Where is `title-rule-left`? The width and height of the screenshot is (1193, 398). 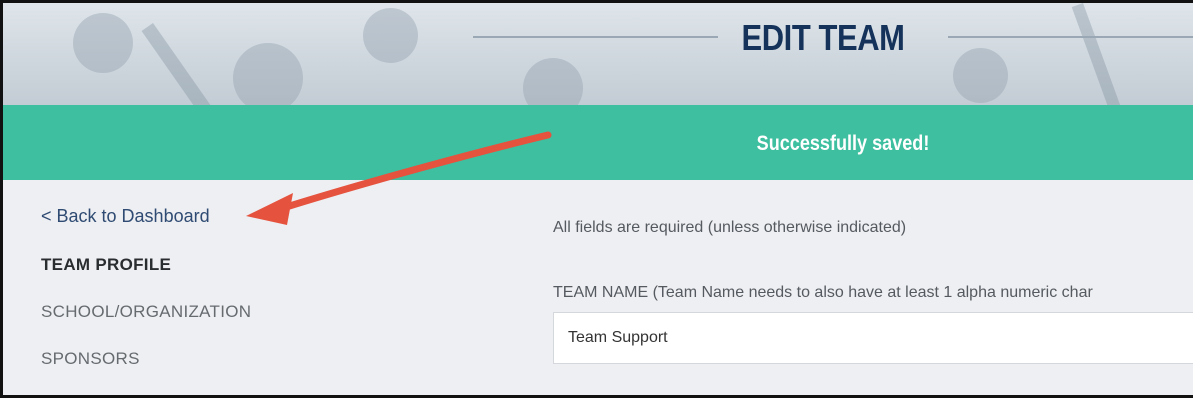 title-rule-left is located at coordinates (595, 37).